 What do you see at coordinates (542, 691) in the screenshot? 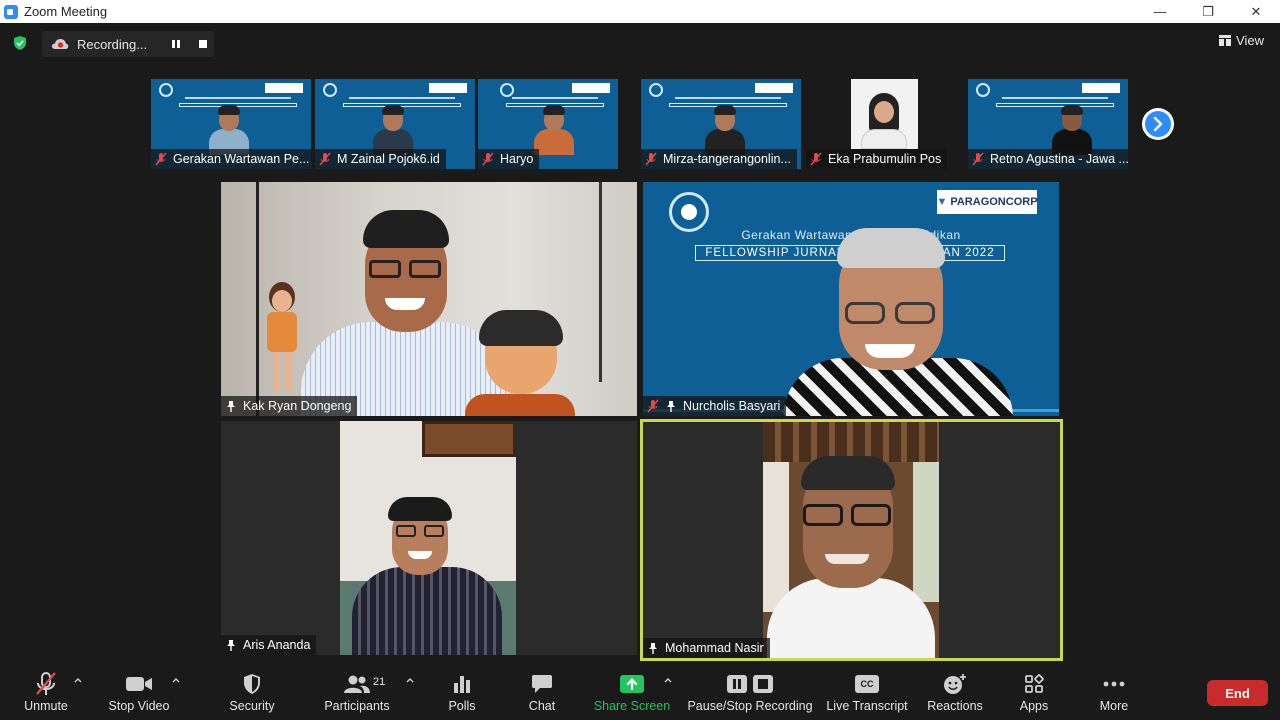
I see `chat-button: Chat` at bounding box center [542, 691].